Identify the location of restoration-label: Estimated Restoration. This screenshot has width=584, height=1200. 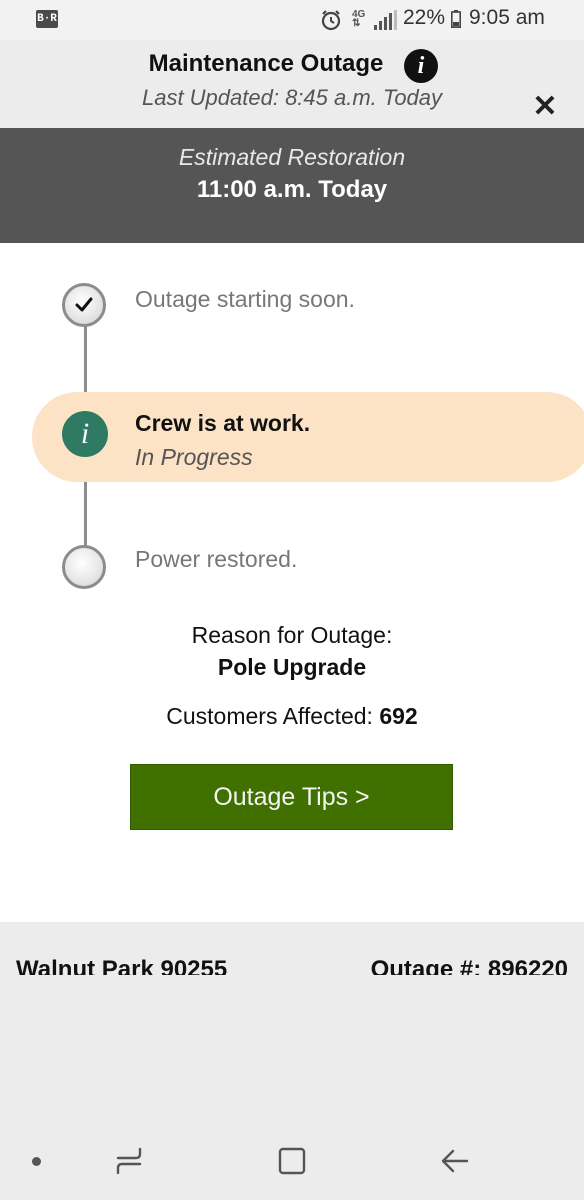
(292, 157).